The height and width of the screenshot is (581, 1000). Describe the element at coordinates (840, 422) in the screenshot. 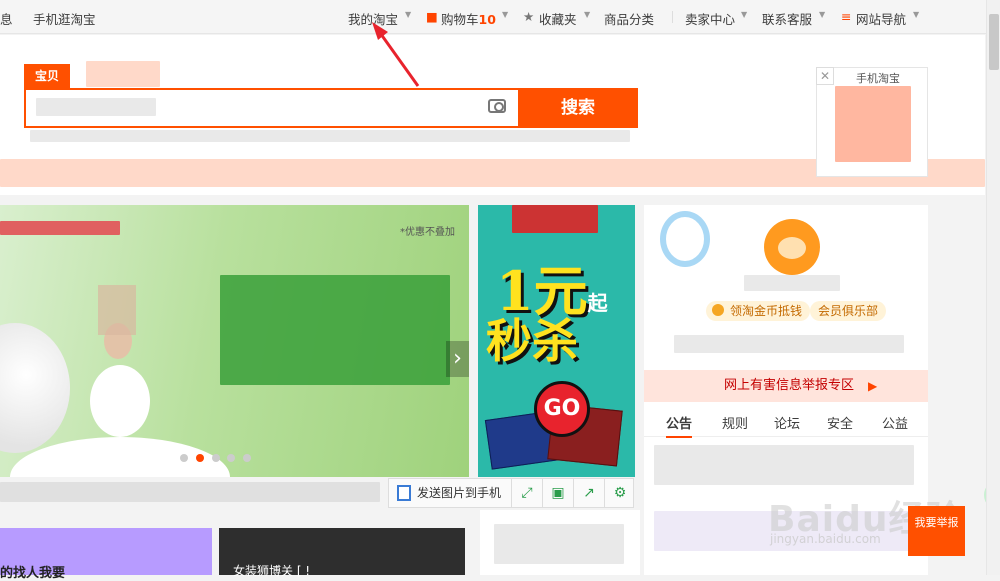

I see `tab-security: 安全` at that location.